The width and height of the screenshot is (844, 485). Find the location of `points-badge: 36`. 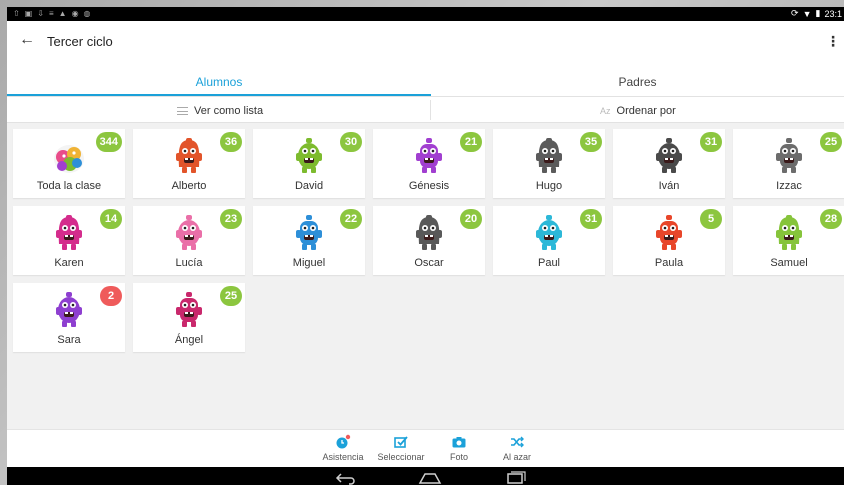

points-badge: 36 is located at coordinates (231, 142).